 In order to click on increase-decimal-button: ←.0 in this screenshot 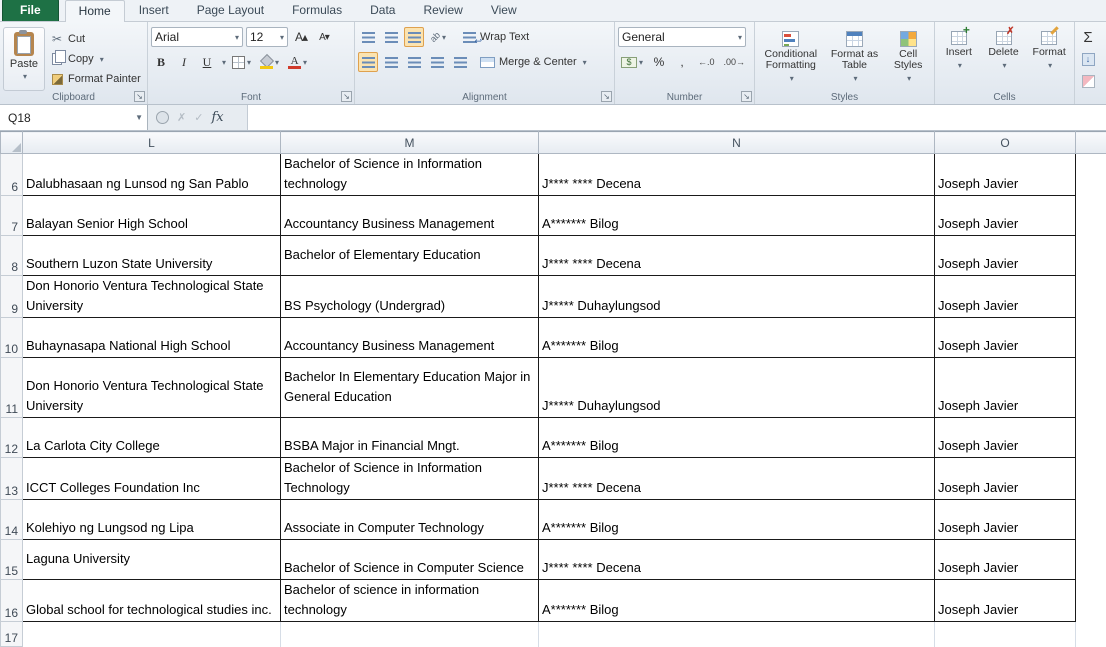, I will do `click(706, 62)`.